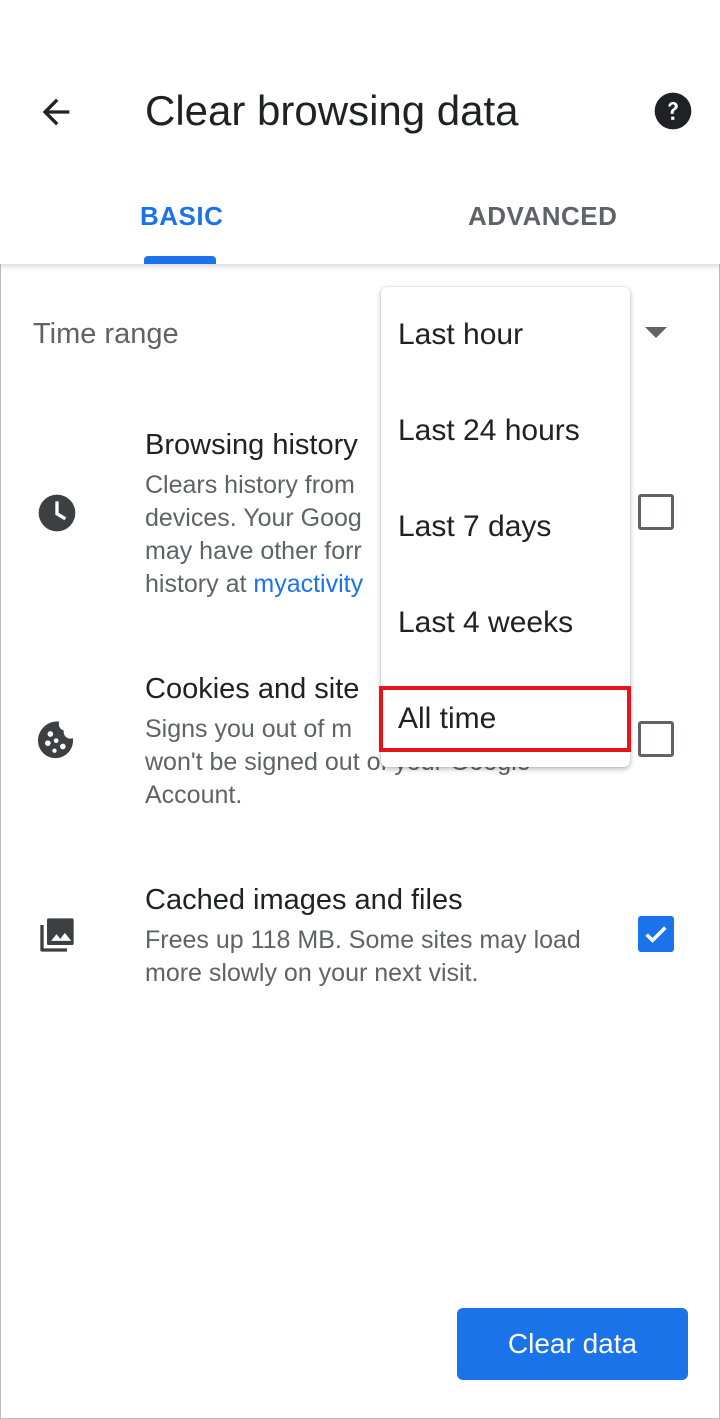 The image size is (720, 1419). I want to click on tab-selected-indicator, so click(180, 260).